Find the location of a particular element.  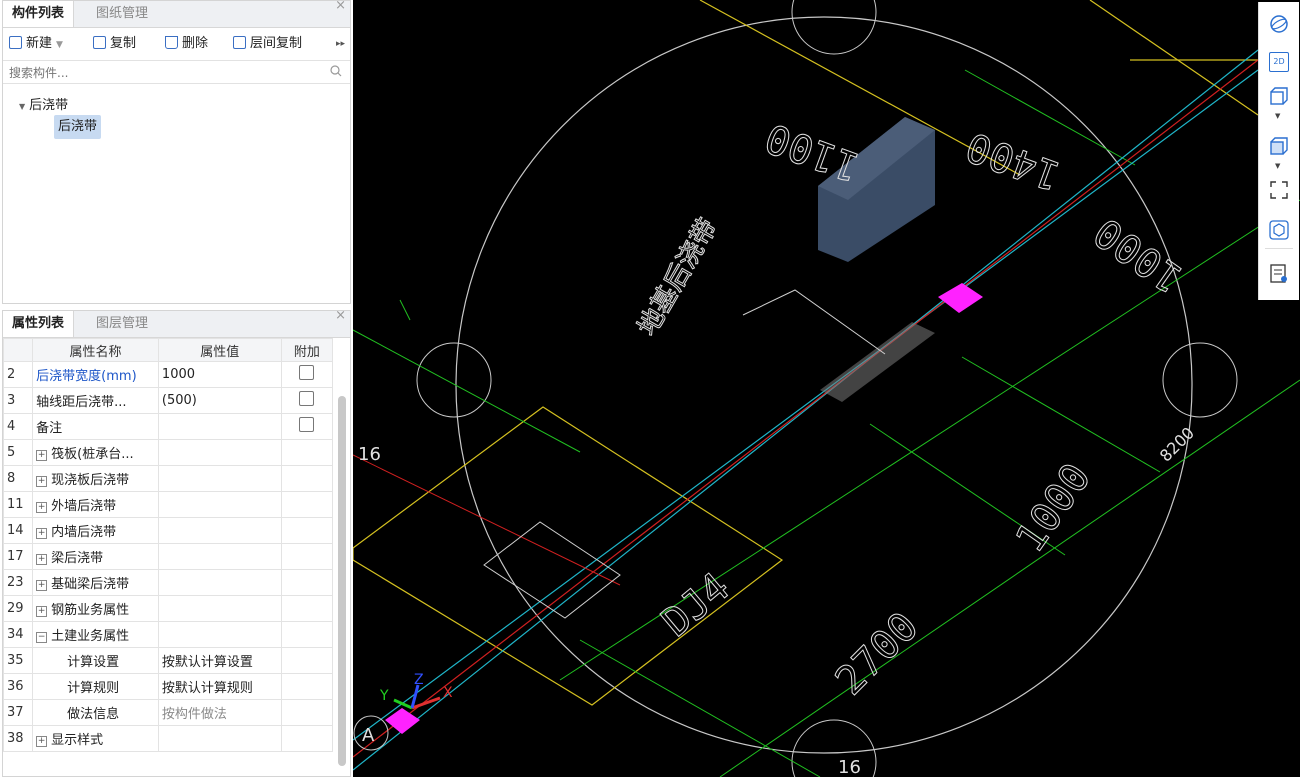

table-row: 23 + 基础梁后浇带 is located at coordinates (168, 582).